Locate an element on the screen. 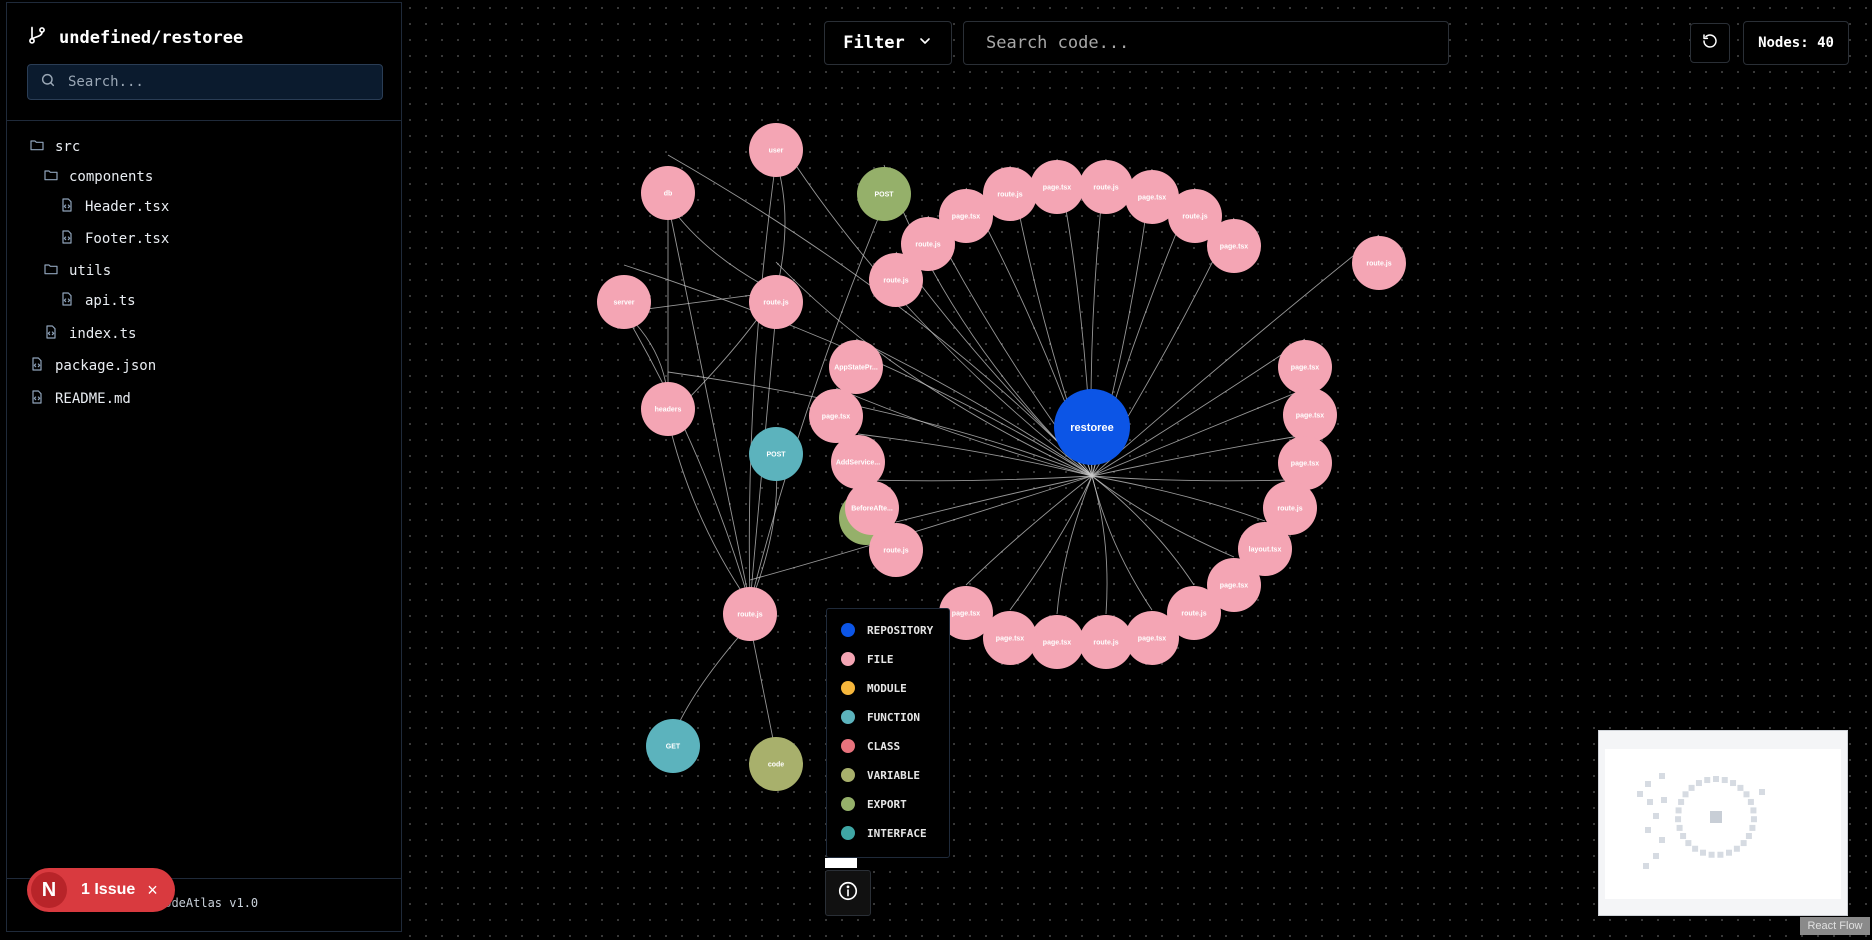 Image resolution: width=1872 pixels, height=940 pixels. legend-item: REPOSITORY is located at coordinates (887, 630).